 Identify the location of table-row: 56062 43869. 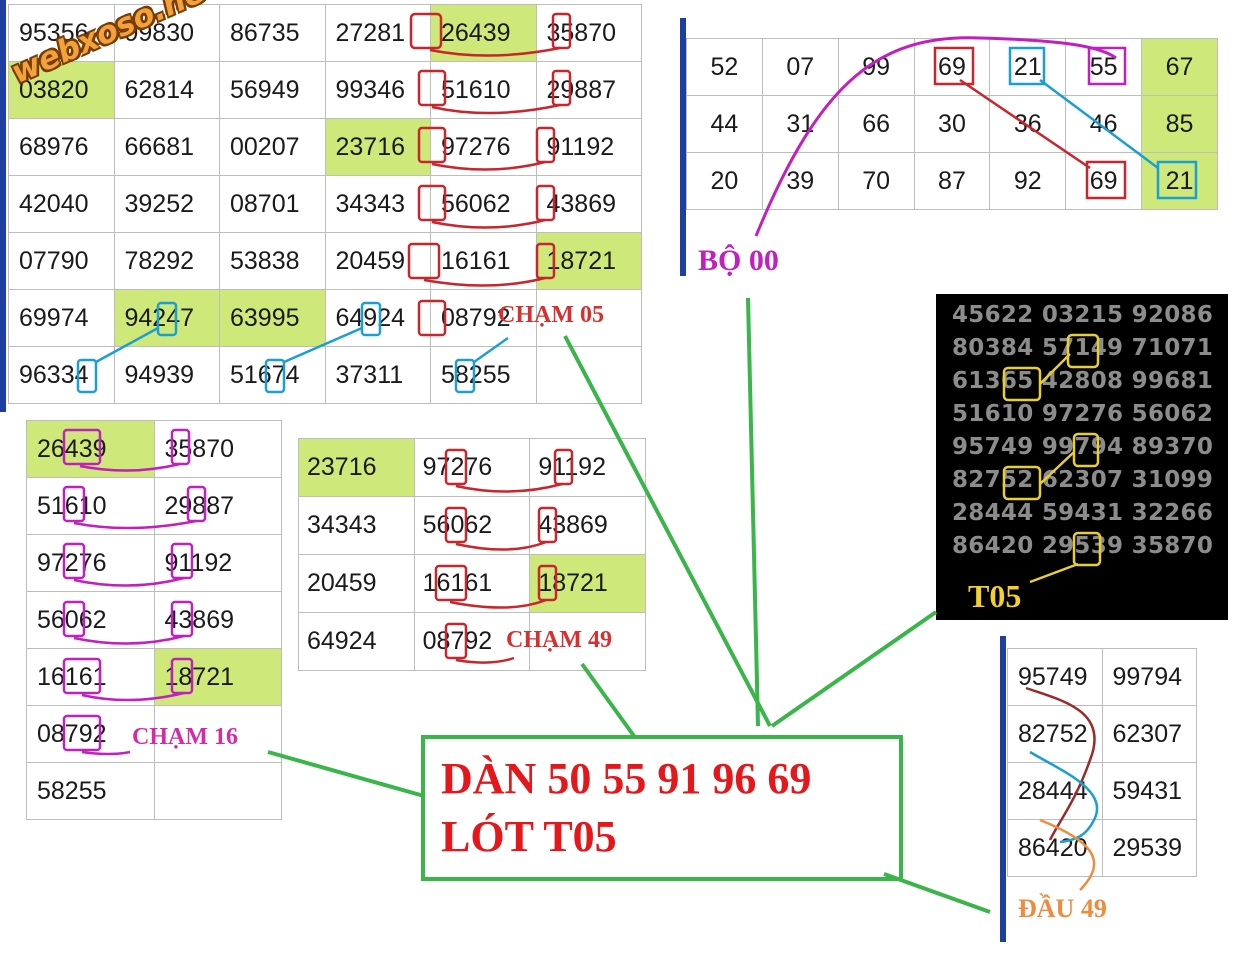
(154, 620).